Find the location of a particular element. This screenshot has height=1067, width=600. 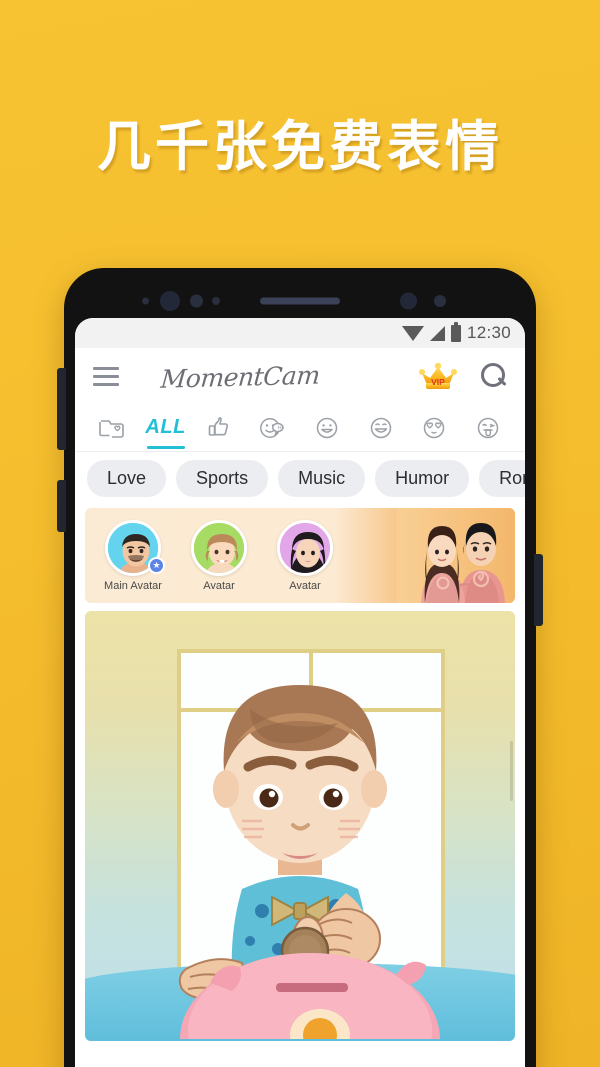

phone-sensor-array is located at coordinates (300, 301).